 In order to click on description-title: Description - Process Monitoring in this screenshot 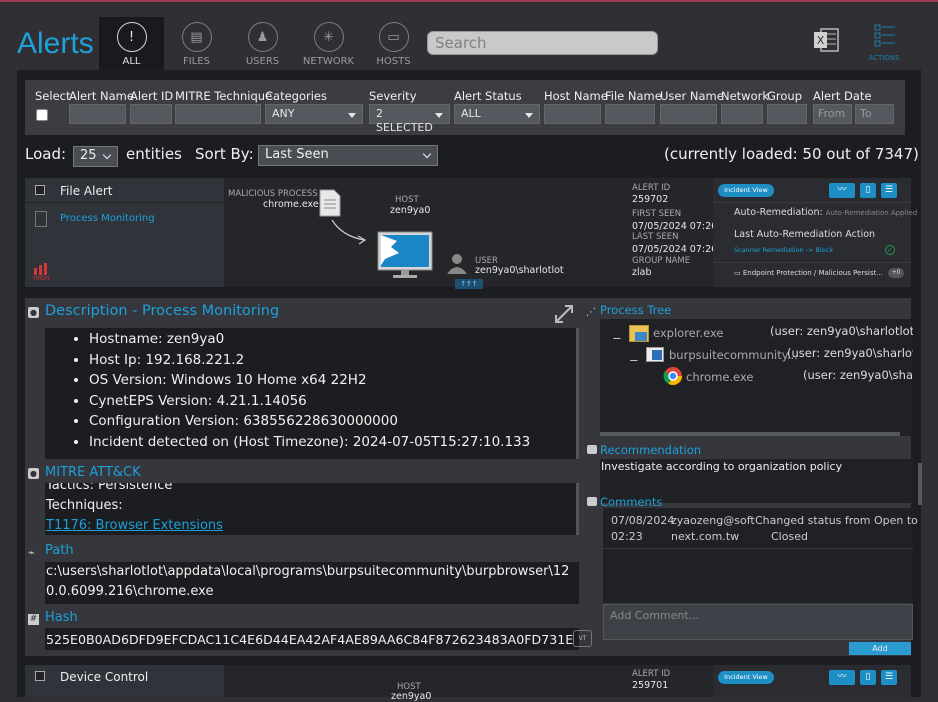, I will do `click(162, 311)`.